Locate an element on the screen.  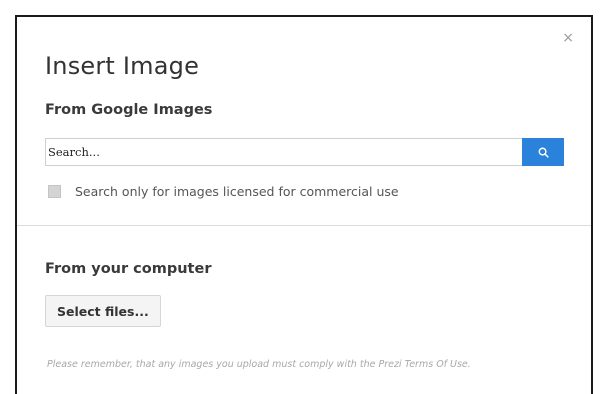
dialog-title: Insert Image is located at coordinates (122, 66).